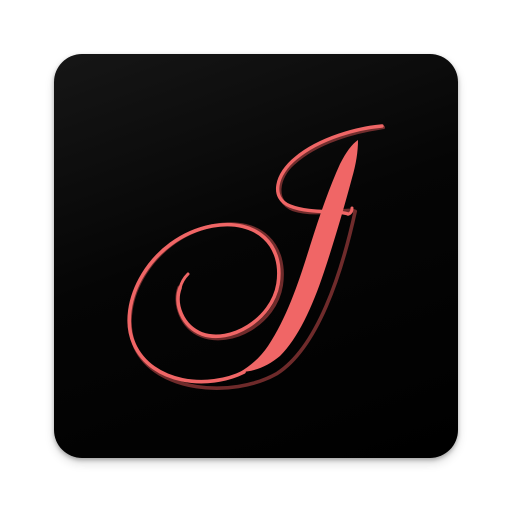  I want to click on glyph-inner-hook, so click(184, 281).